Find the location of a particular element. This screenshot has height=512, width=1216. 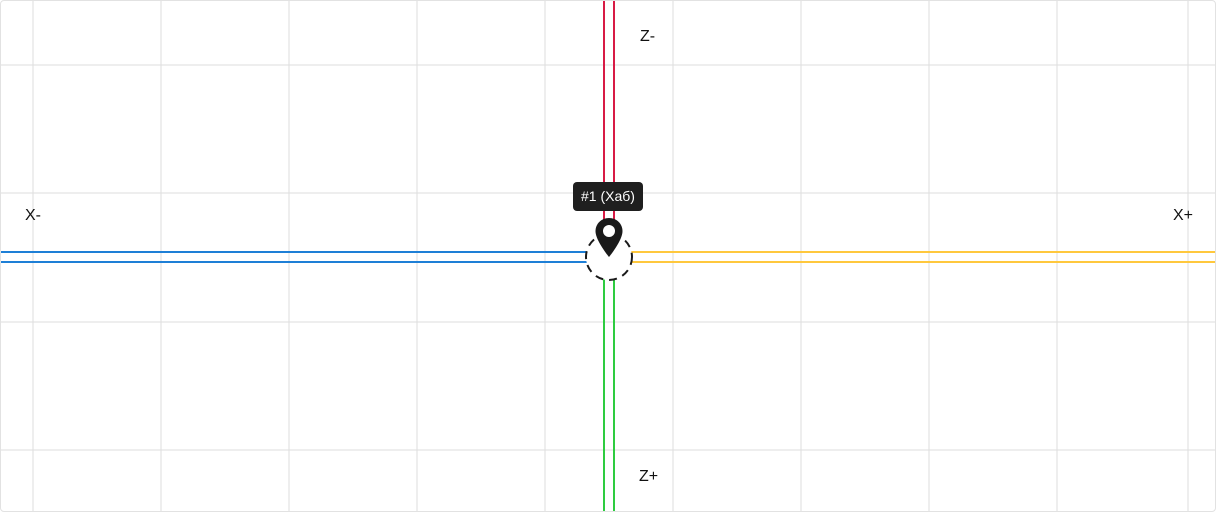

hub-marker is located at coordinates (609, 238).